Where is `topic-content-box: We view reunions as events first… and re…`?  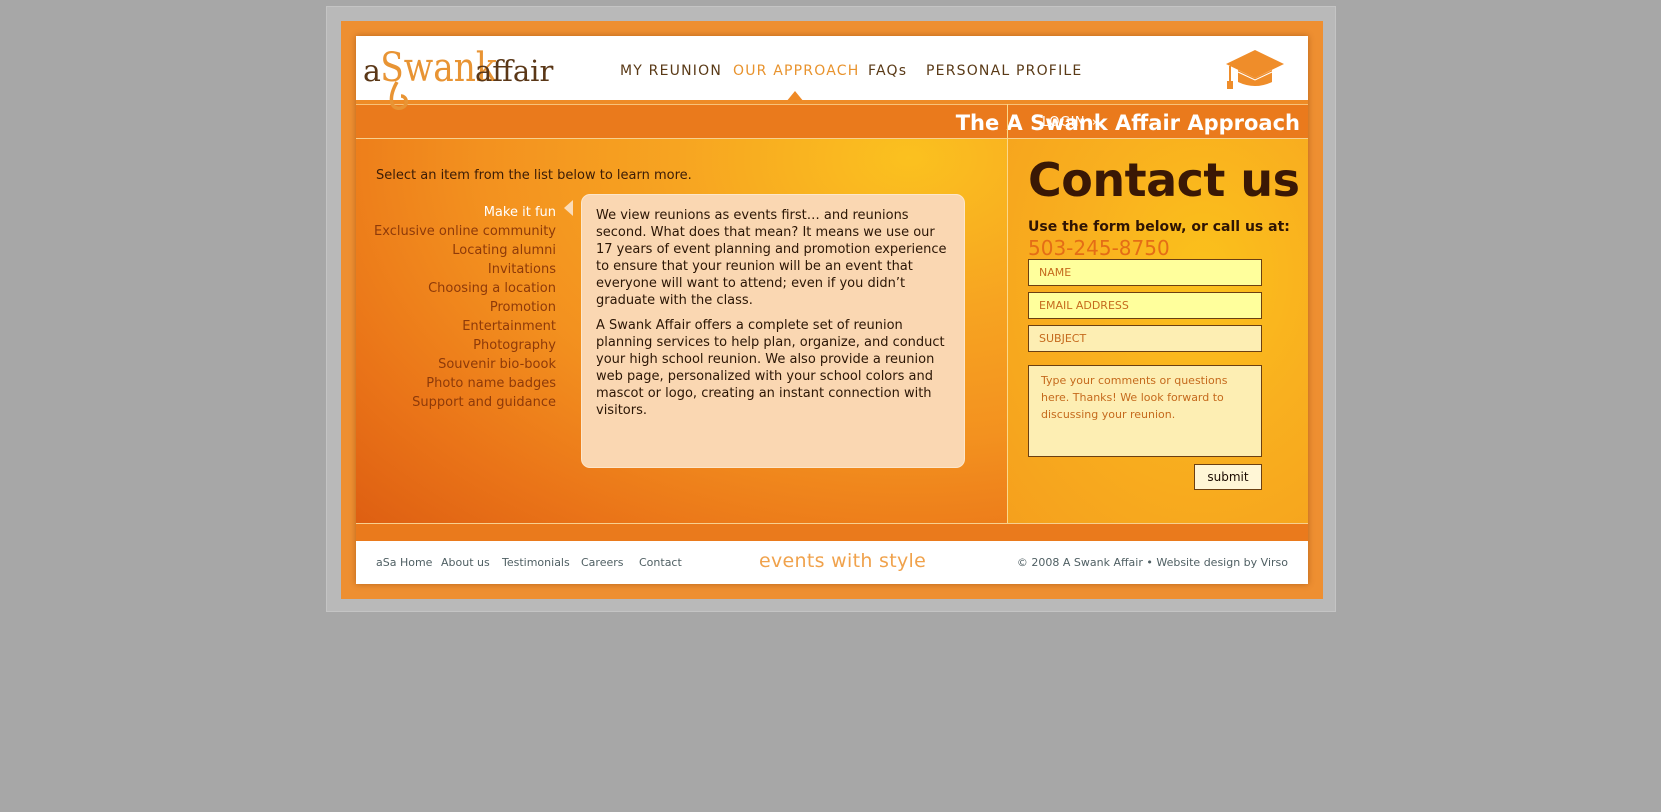
topic-content-box: We view reunions as events first… and re… is located at coordinates (773, 331).